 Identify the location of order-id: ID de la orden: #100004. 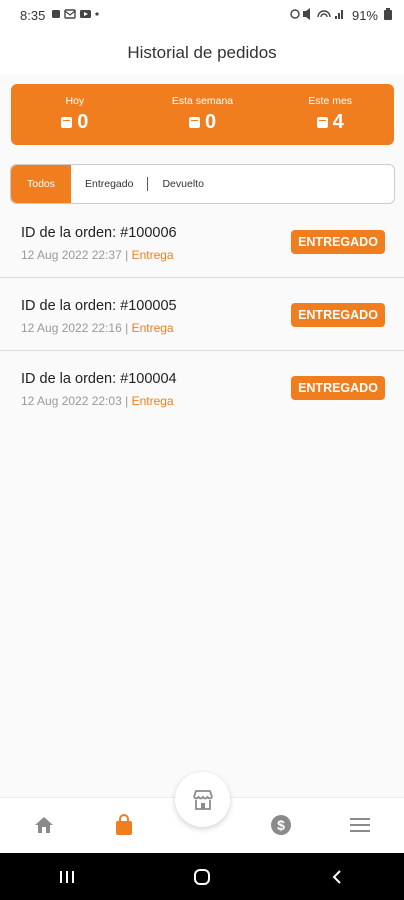
(99, 379).